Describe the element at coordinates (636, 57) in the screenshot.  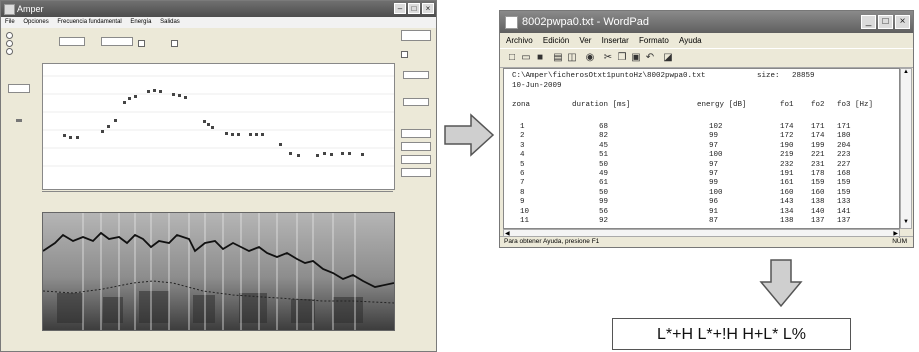
I see `paste-icon: ▣` at that location.